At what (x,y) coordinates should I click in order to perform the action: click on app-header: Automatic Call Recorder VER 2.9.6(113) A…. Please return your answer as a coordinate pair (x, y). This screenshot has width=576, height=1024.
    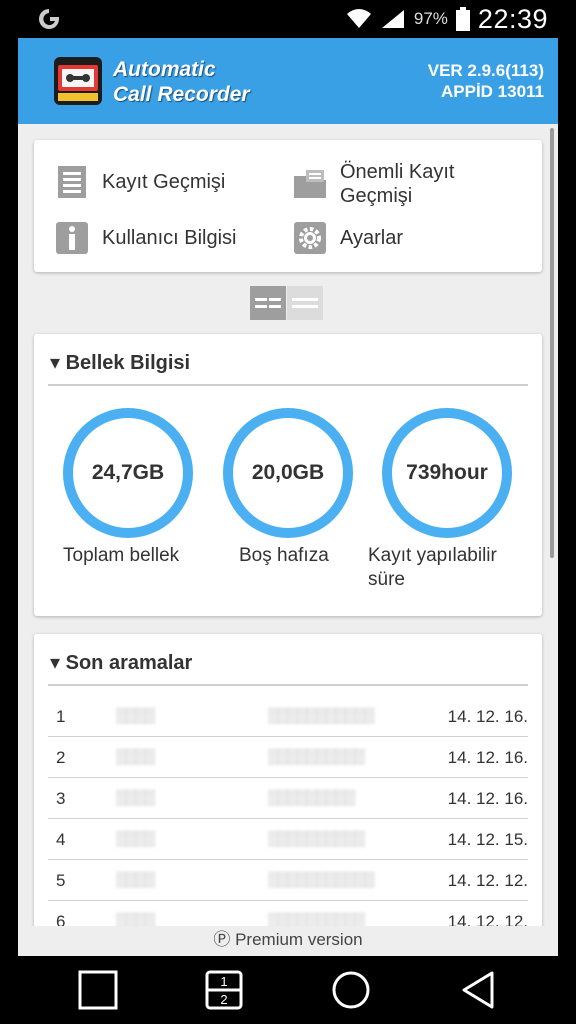
    Looking at the image, I should click on (288, 81).